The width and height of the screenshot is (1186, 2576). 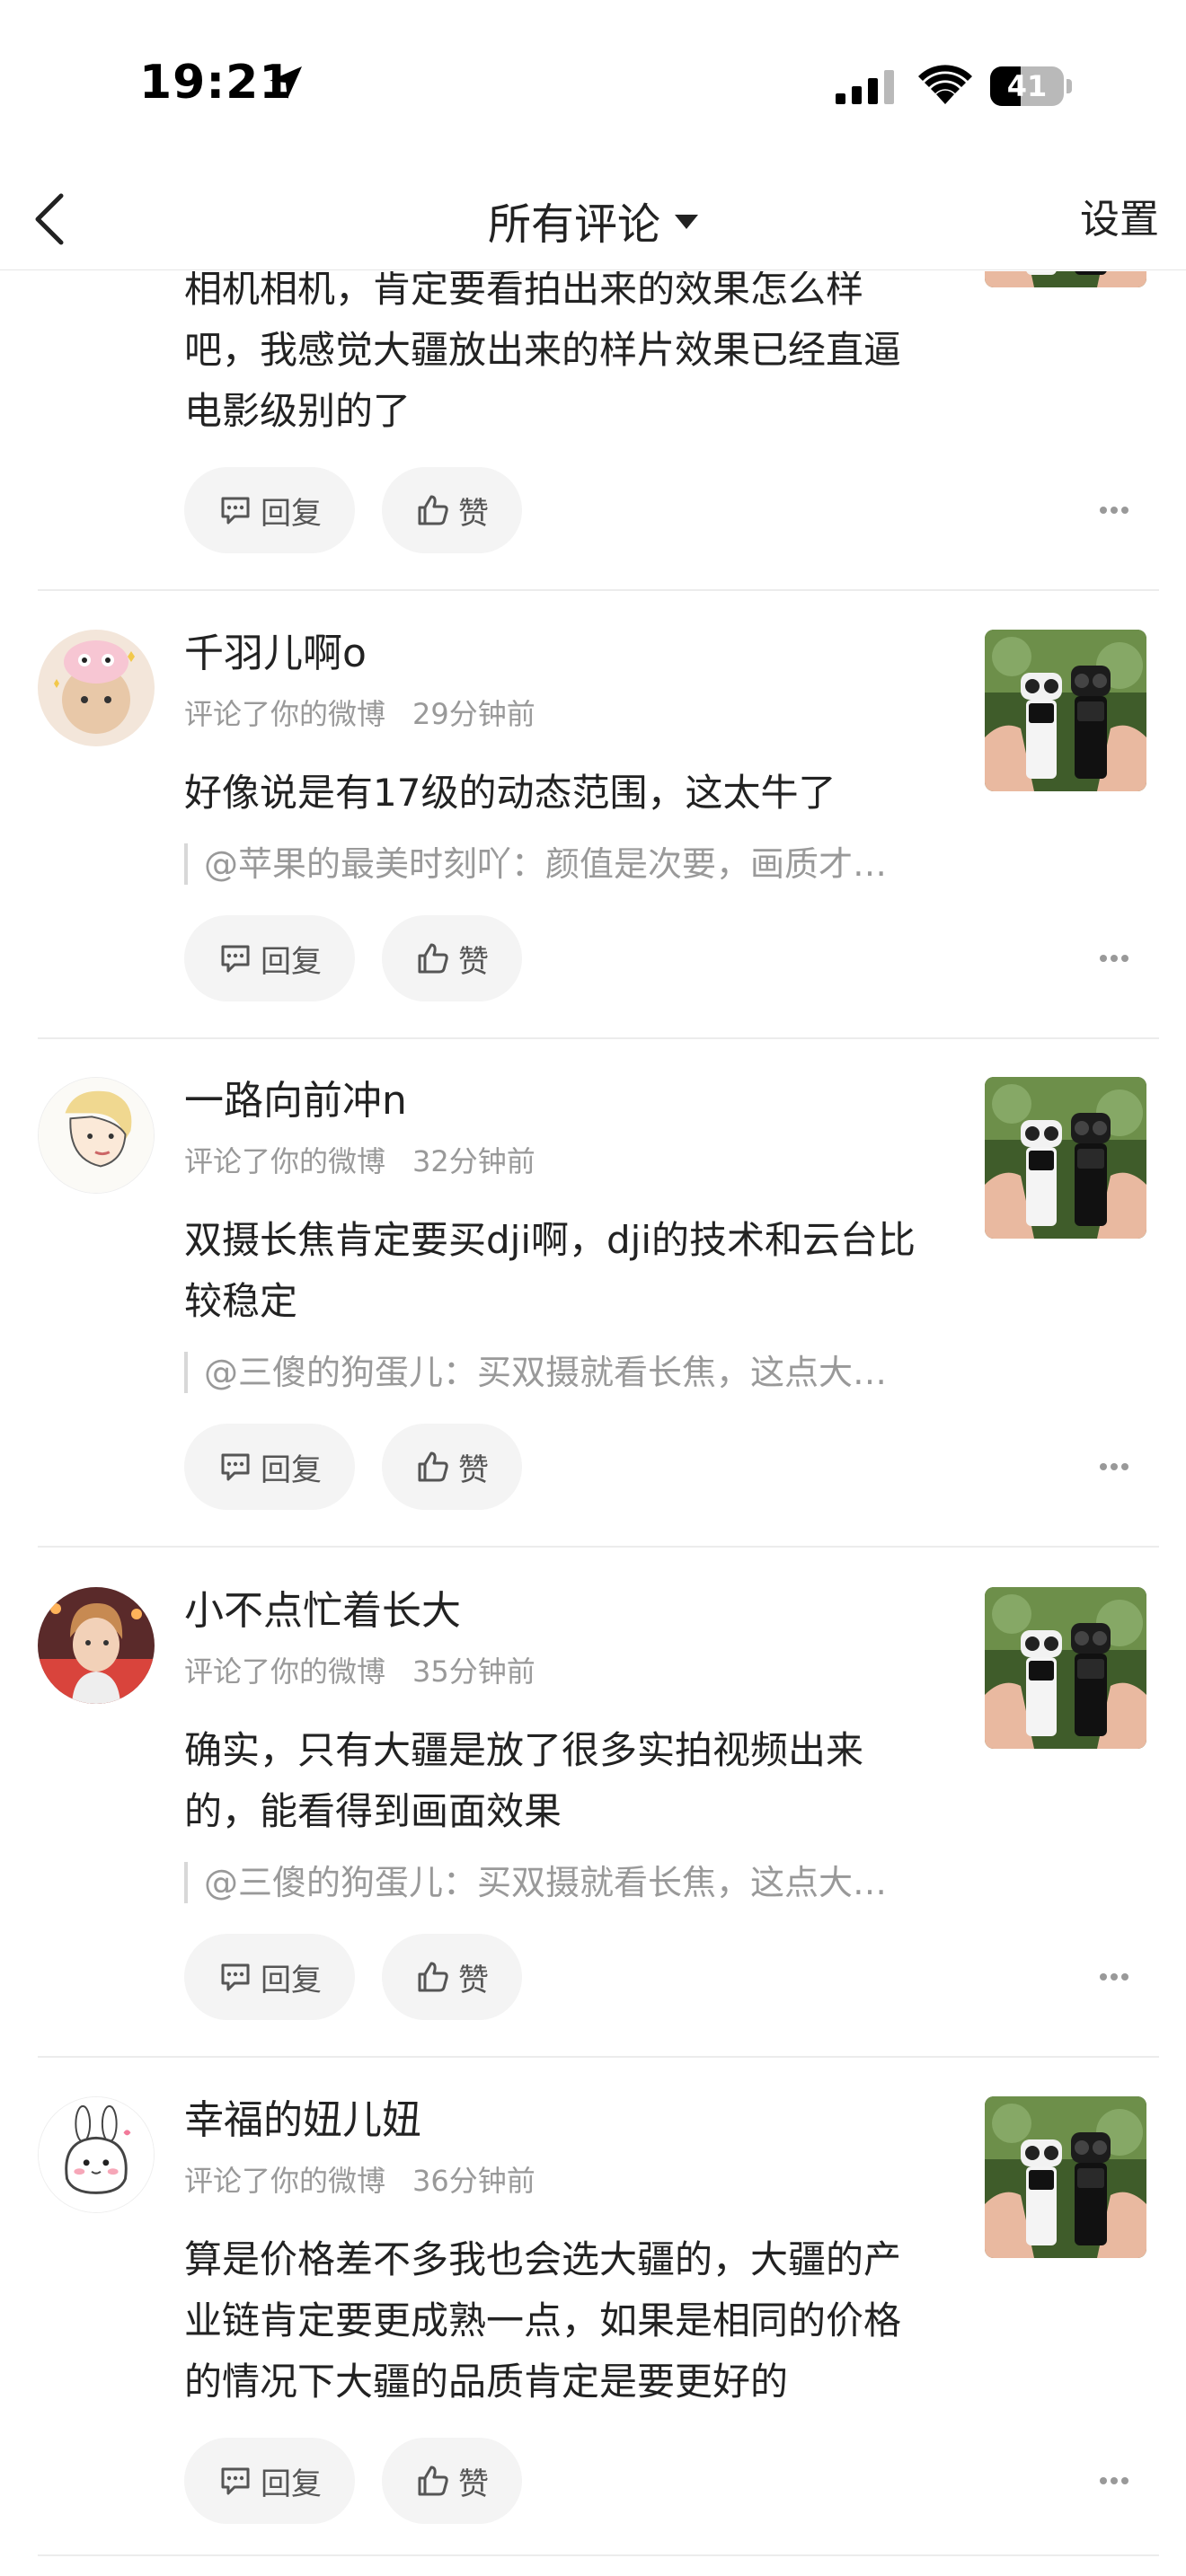 What do you see at coordinates (473, 714) in the screenshot?
I see `comment-time: 29分钟前` at bounding box center [473, 714].